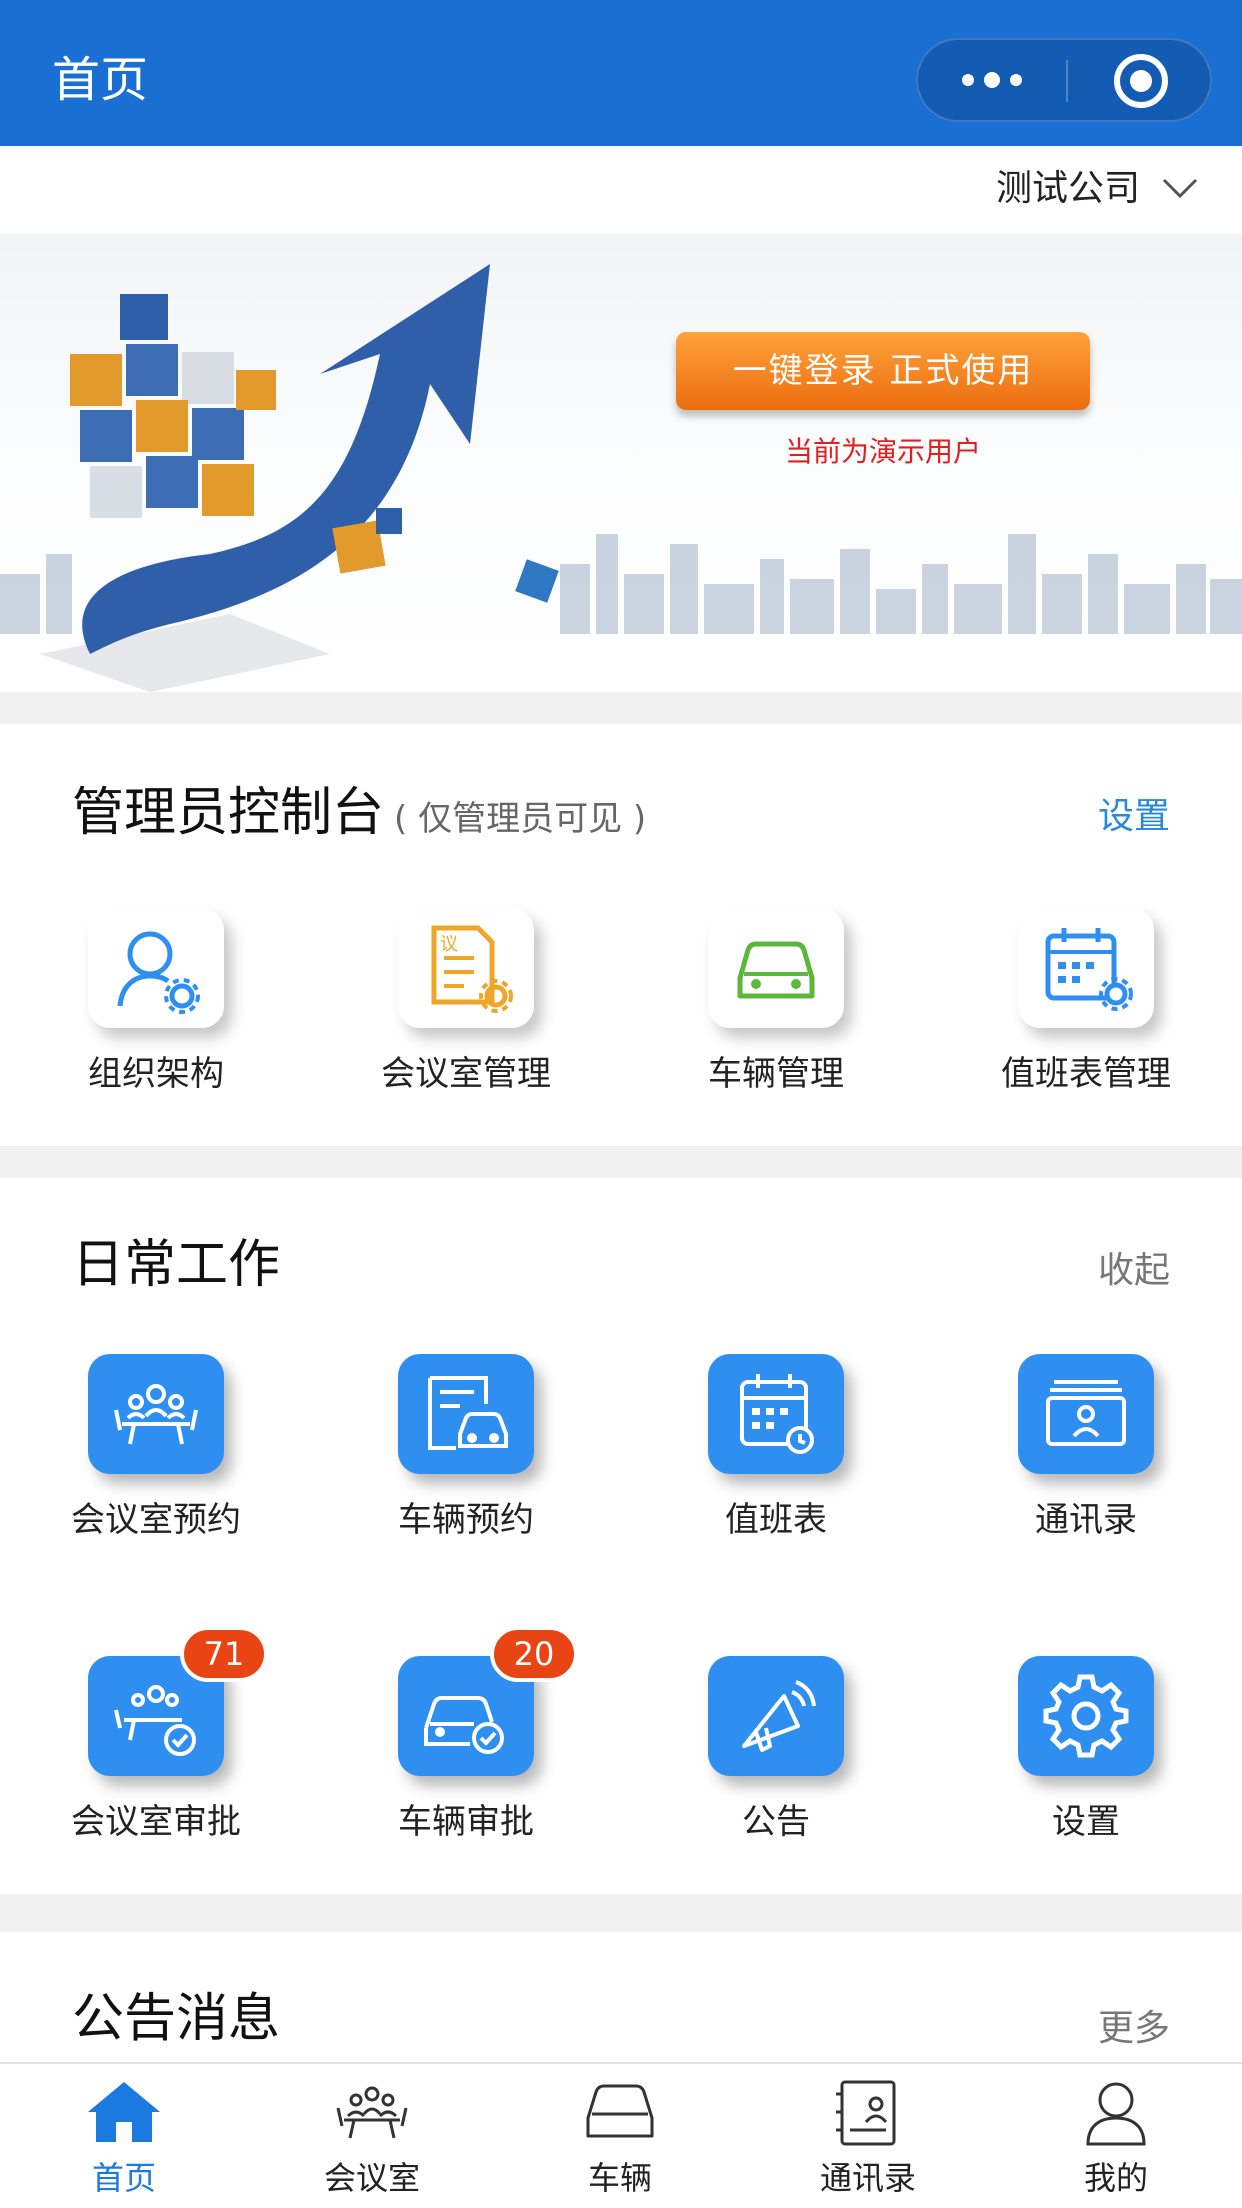 Image resolution: width=1242 pixels, height=2208 pixels. Describe the element at coordinates (123, 2178) in the screenshot. I see `tab-label: 首页` at that location.